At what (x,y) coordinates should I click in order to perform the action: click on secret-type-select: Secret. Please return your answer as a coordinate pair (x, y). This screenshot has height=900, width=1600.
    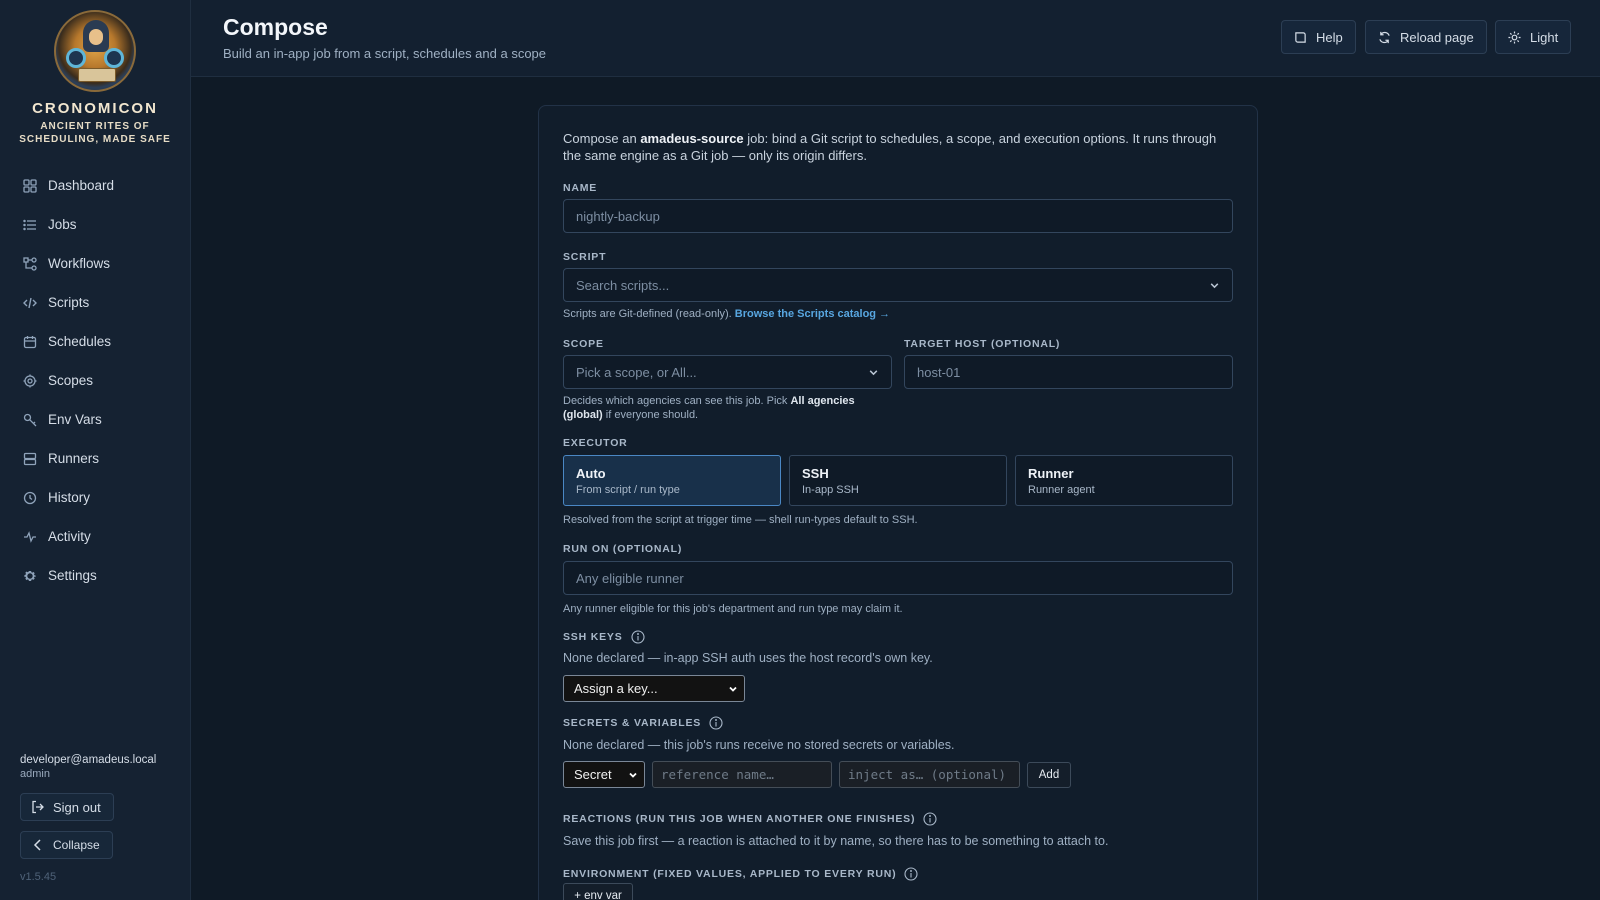
    Looking at the image, I should click on (604, 774).